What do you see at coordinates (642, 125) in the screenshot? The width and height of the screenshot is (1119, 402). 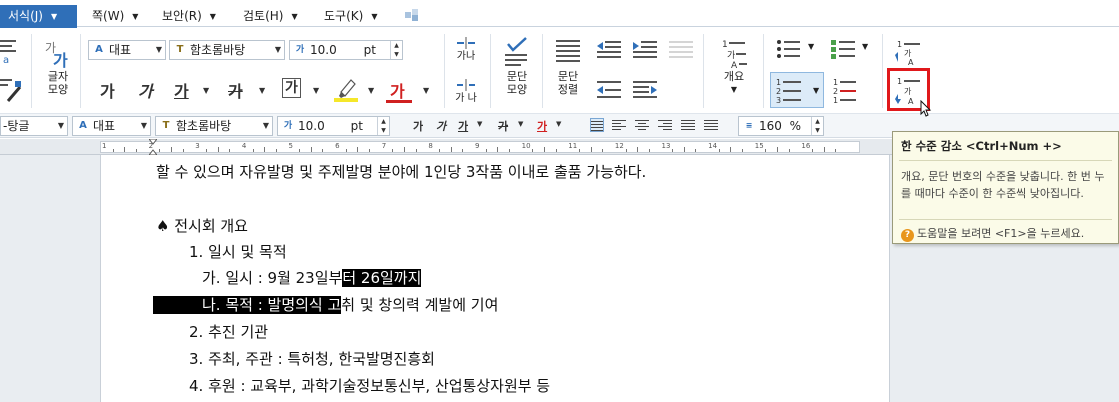 I see `align-center-icon` at bounding box center [642, 125].